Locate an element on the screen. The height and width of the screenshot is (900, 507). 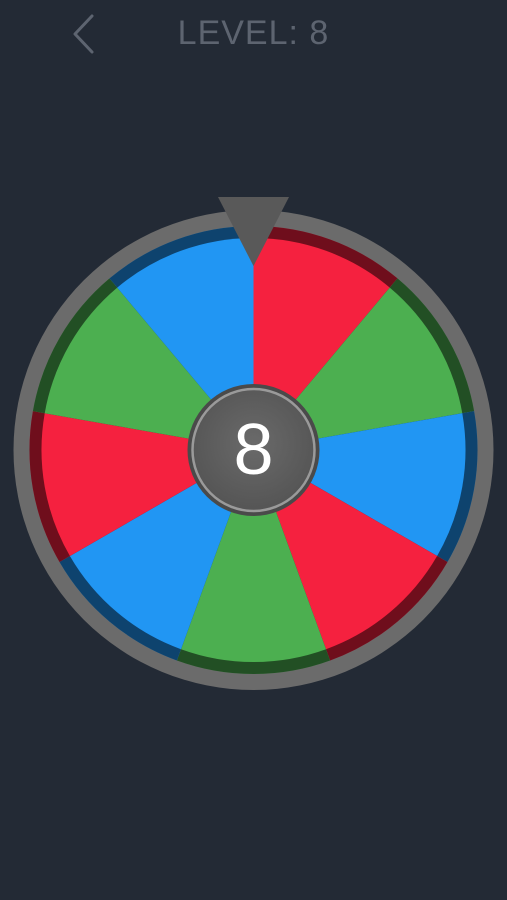
level-title: LEVEL: 8 is located at coordinates (253, 33).